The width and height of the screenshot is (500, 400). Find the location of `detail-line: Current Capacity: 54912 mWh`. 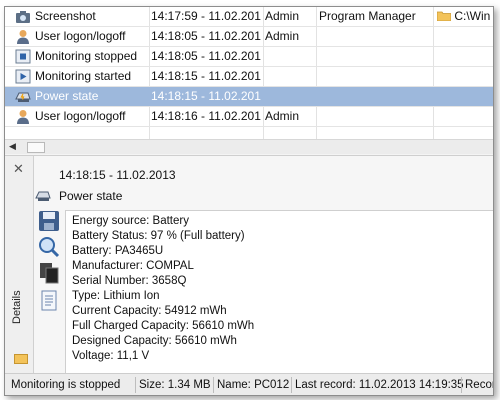

detail-line: Current Capacity: 54912 mWh is located at coordinates (149, 311).